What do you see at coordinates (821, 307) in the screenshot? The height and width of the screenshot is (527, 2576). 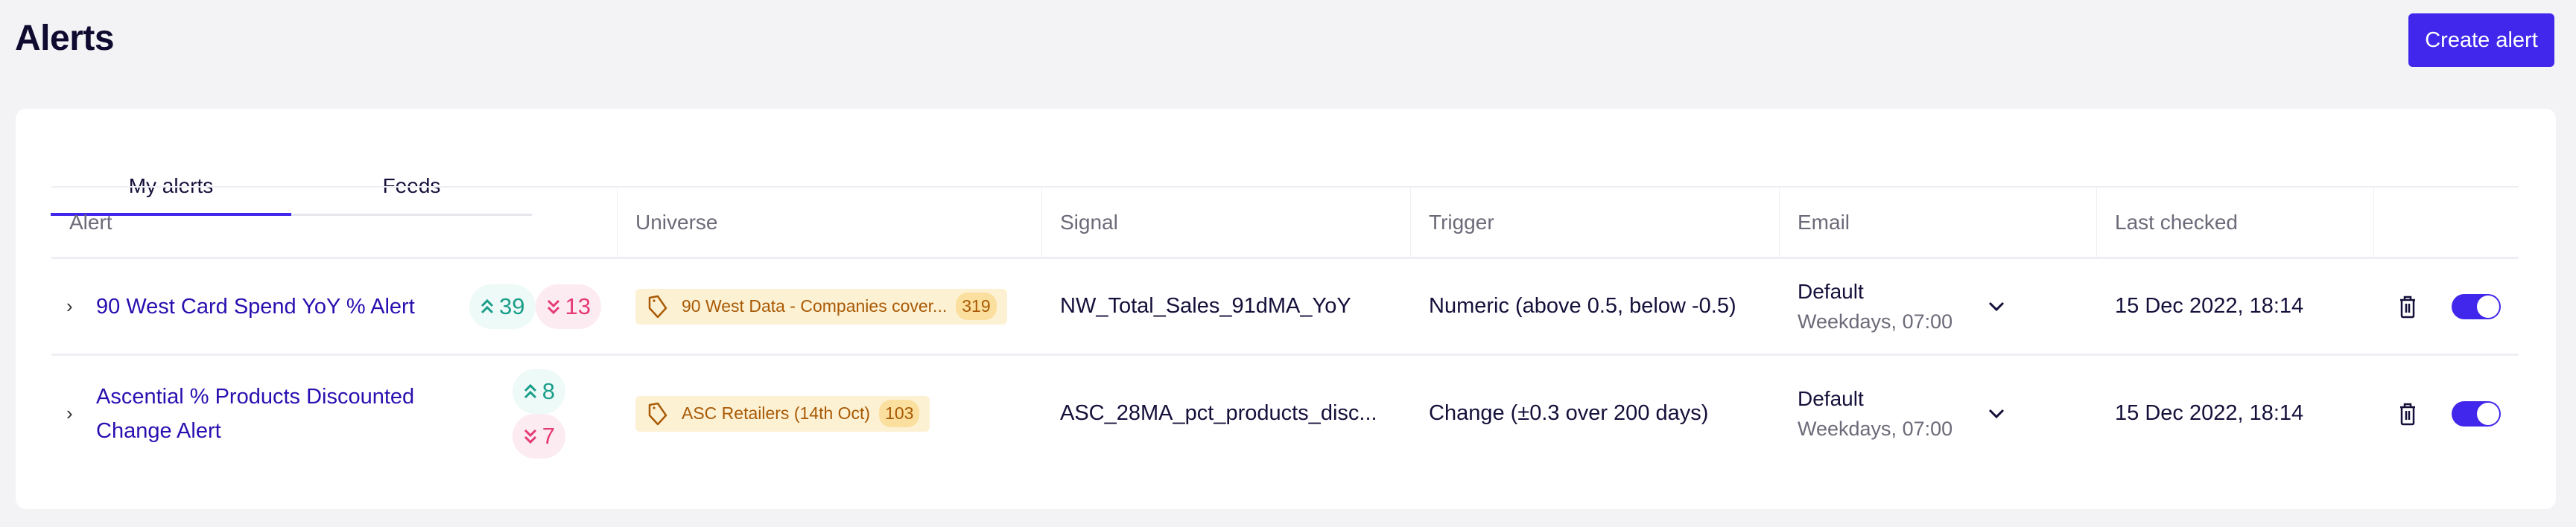 I see `universe-tag: 90 West Data - Companies cover... 319` at bounding box center [821, 307].